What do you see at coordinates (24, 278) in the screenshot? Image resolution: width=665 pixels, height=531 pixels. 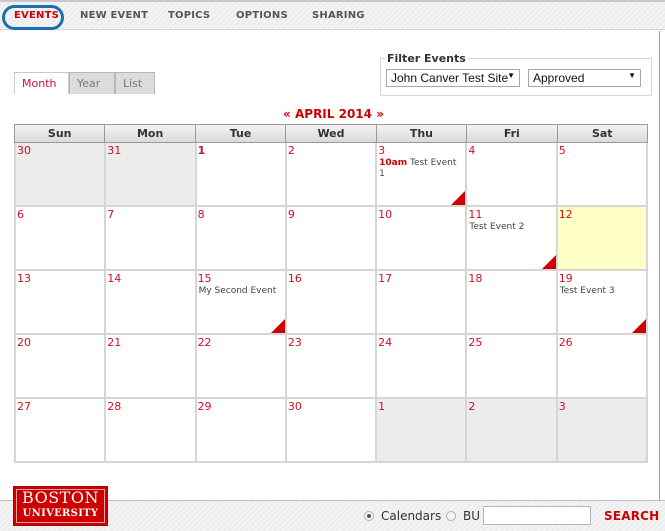 I see `day-number: 13` at bounding box center [24, 278].